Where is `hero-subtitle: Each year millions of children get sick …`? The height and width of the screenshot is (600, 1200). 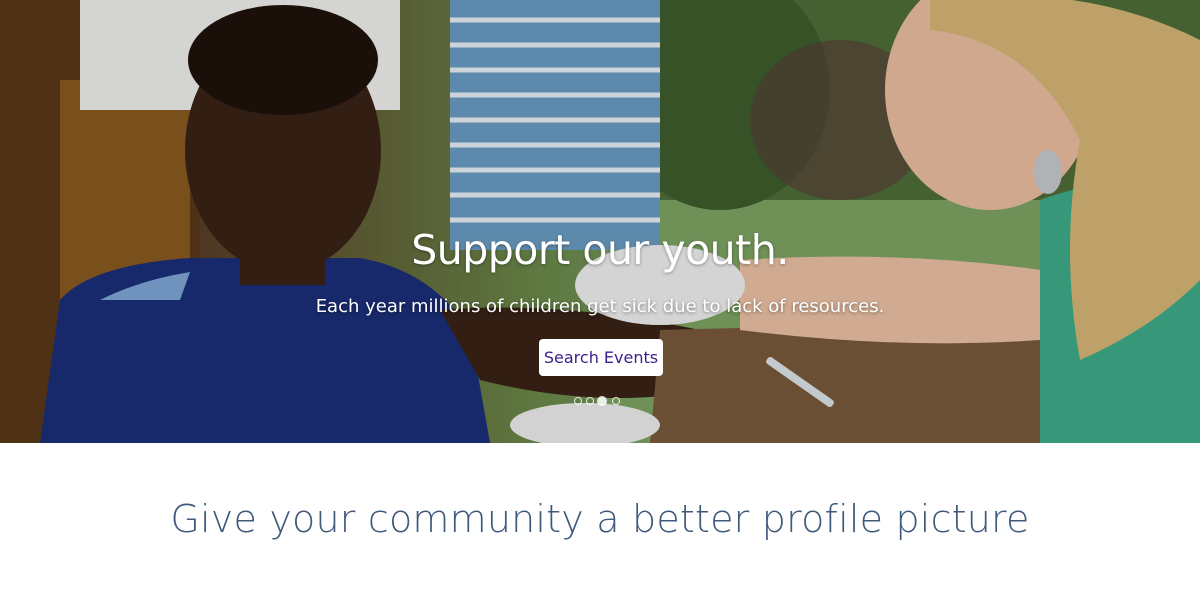 hero-subtitle: Each year millions of children get sick … is located at coordinates (600, 306).